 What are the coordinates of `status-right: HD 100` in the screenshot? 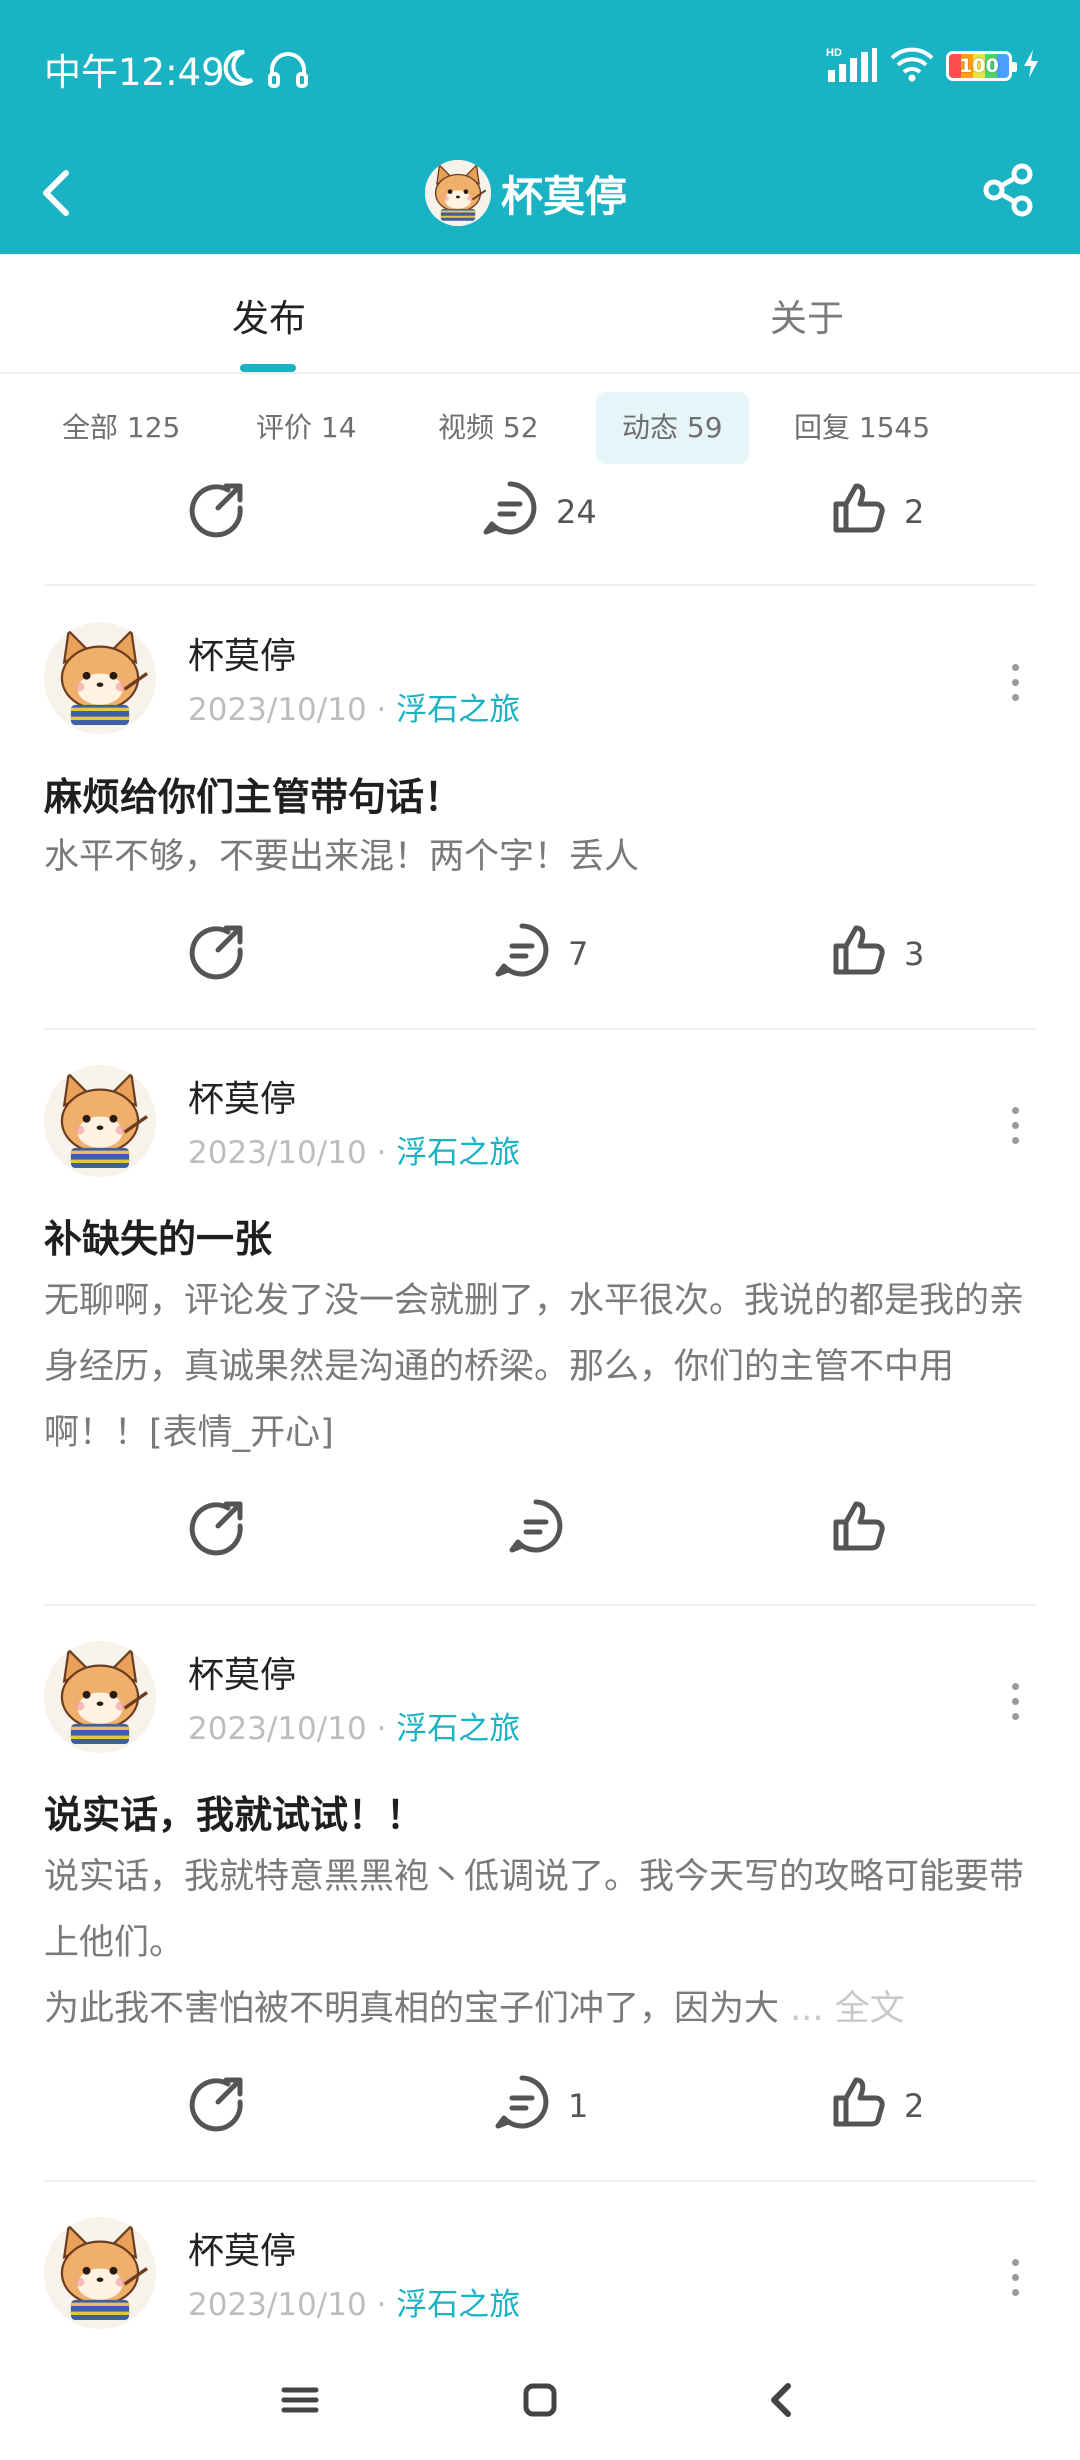 It's located at (933, 66).